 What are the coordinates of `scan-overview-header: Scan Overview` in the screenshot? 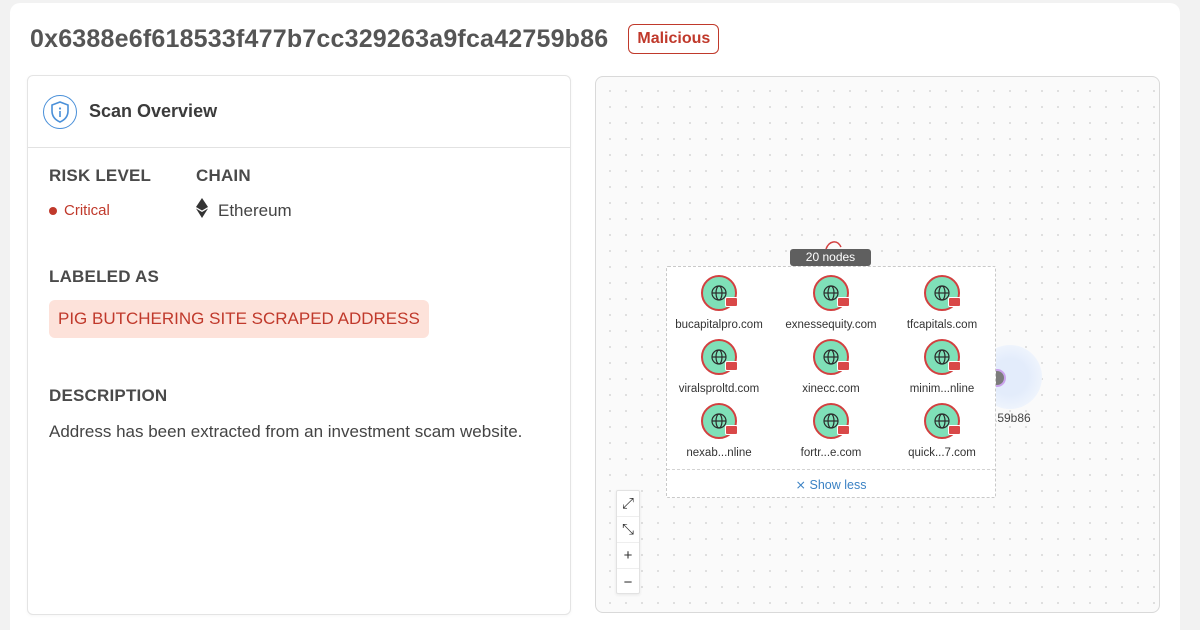 It's located at (299, 112).